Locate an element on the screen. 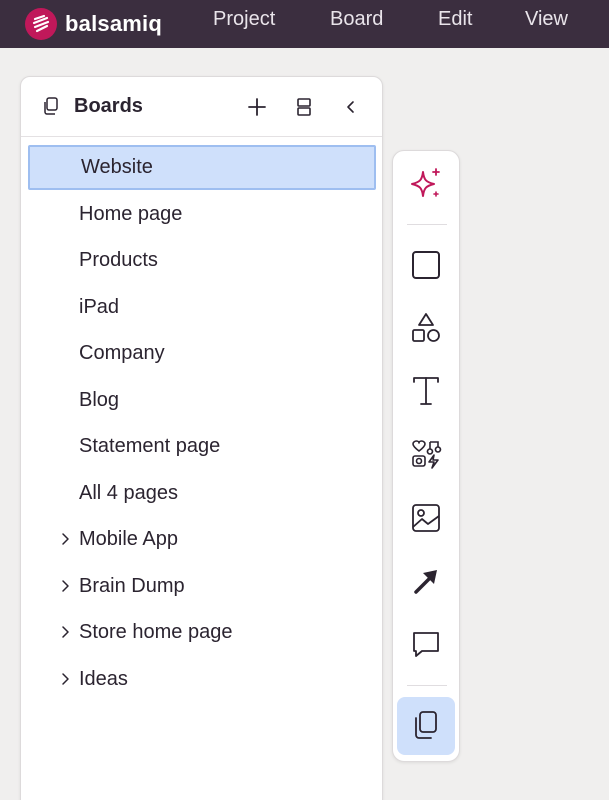 The height and width of the screenshot is (800, 609). comment-tool-button is located at coordinates (426, 644).